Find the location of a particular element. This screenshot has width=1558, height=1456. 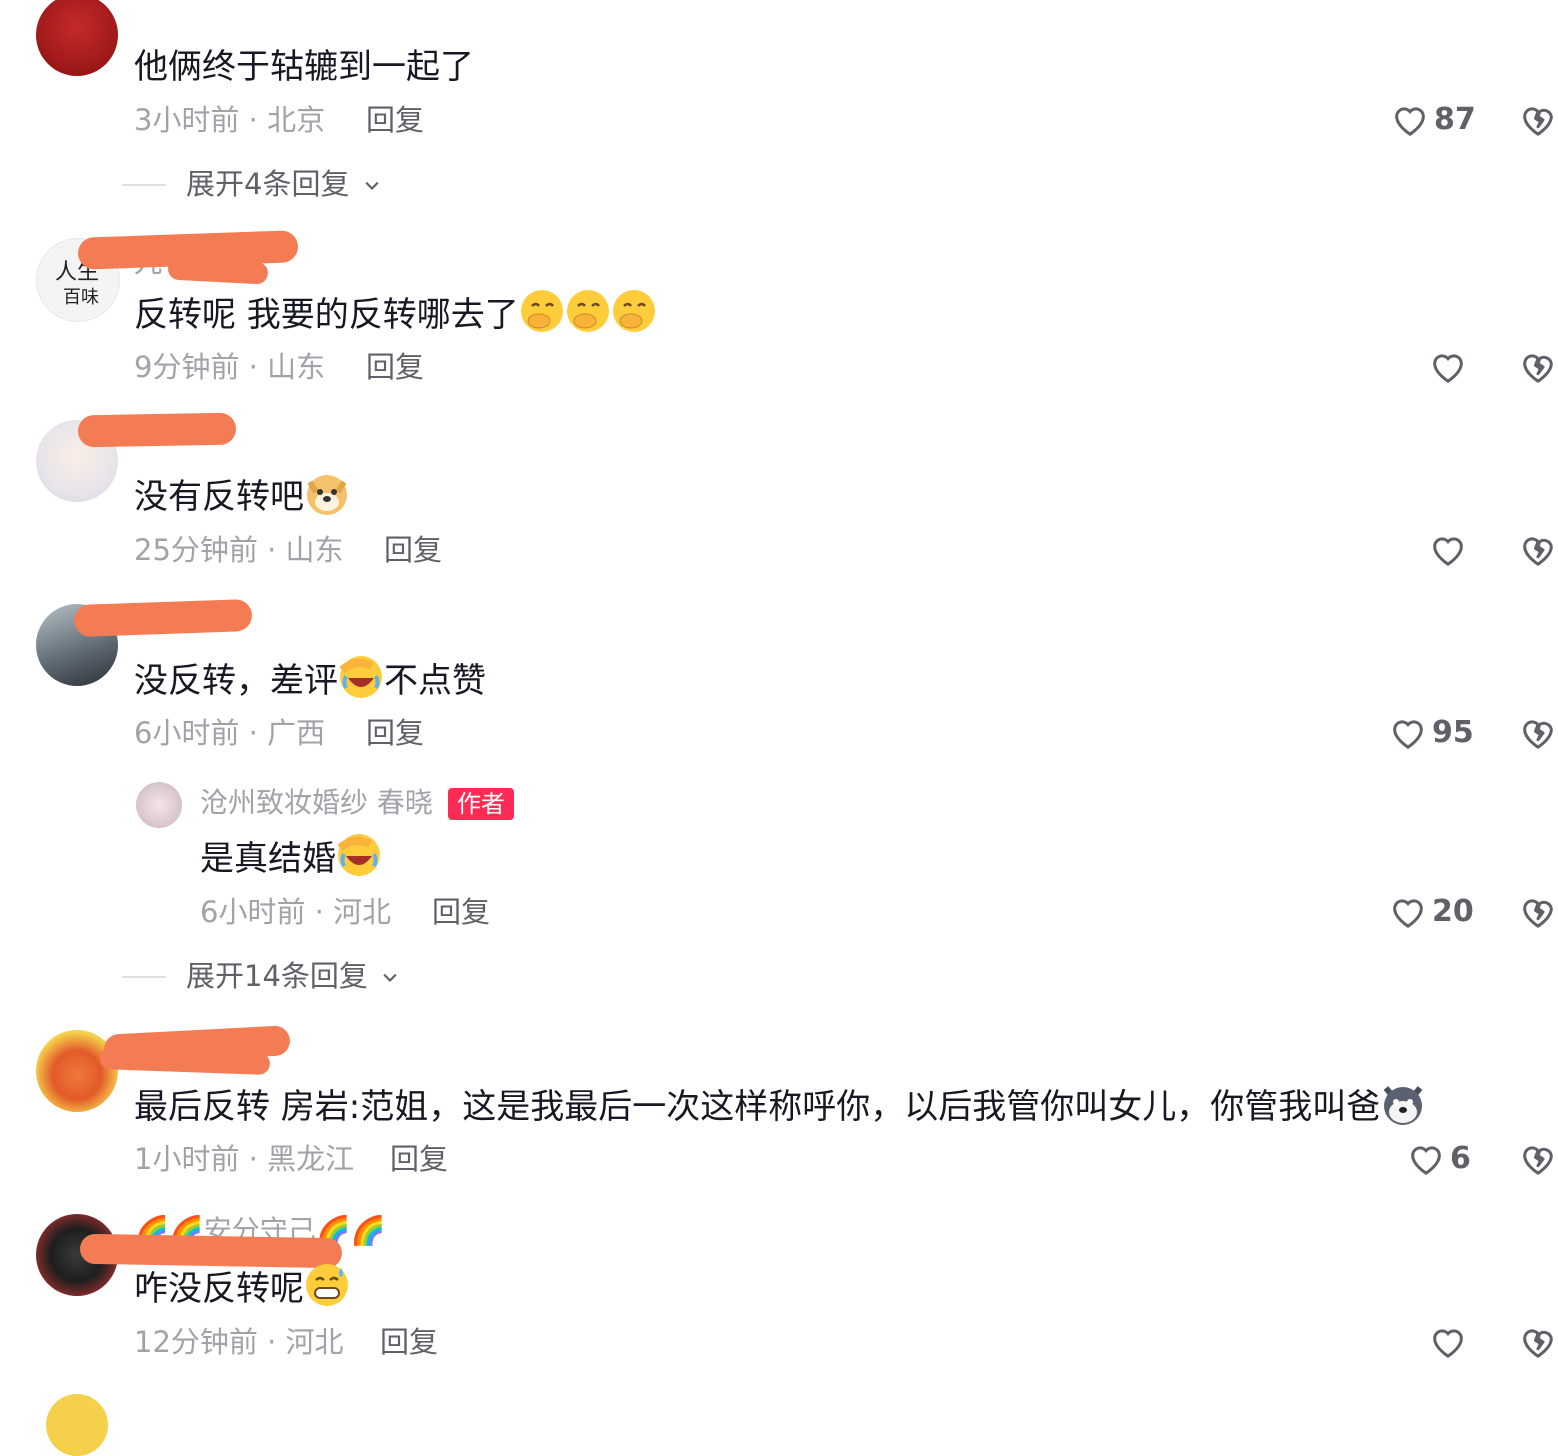

comment-text-content: 没有反转吧 is located at coordinates (219, 497).